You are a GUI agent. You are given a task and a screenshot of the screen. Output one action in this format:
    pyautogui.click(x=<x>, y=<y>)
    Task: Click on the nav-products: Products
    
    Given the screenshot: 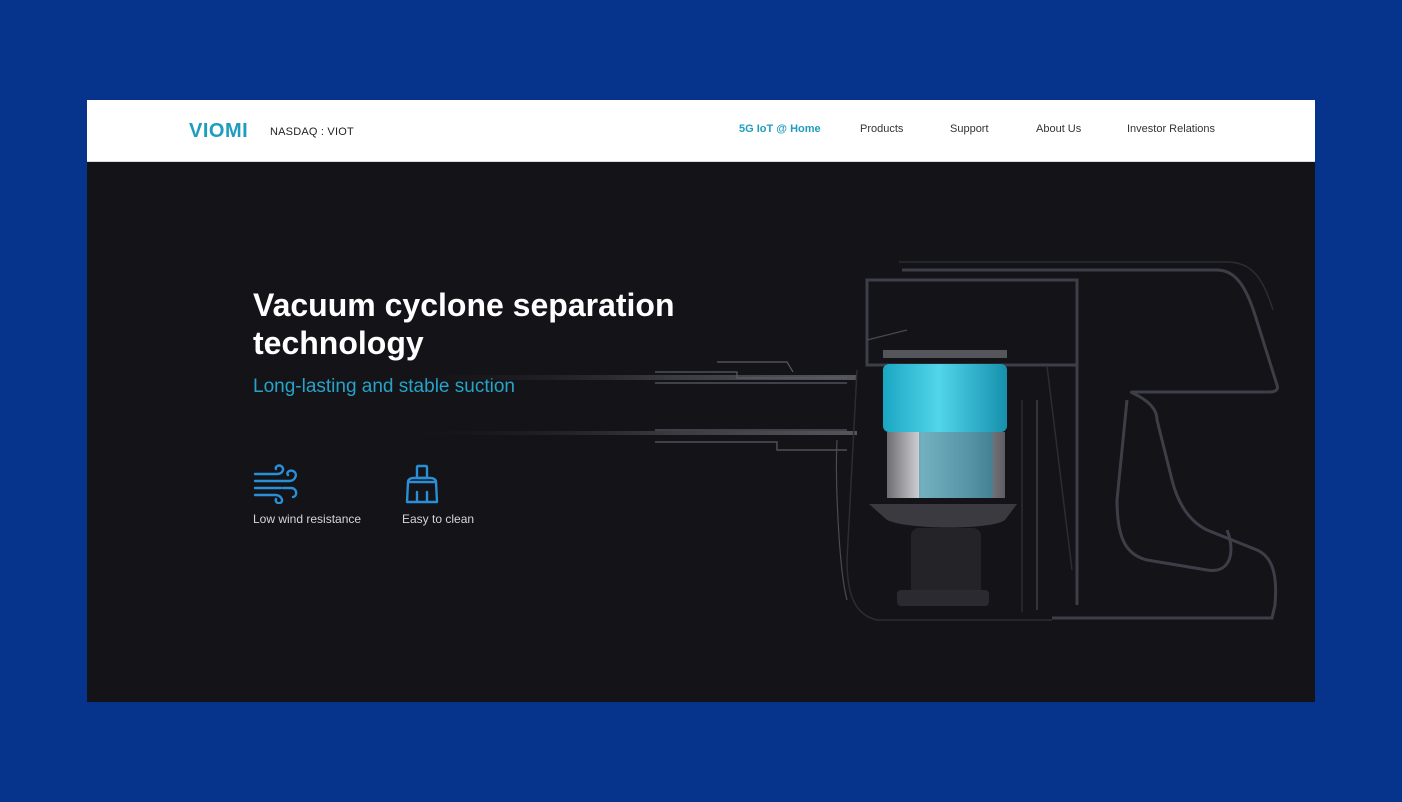 What is the action you would take?
    pyautogui.click(x=881, y=129)
    